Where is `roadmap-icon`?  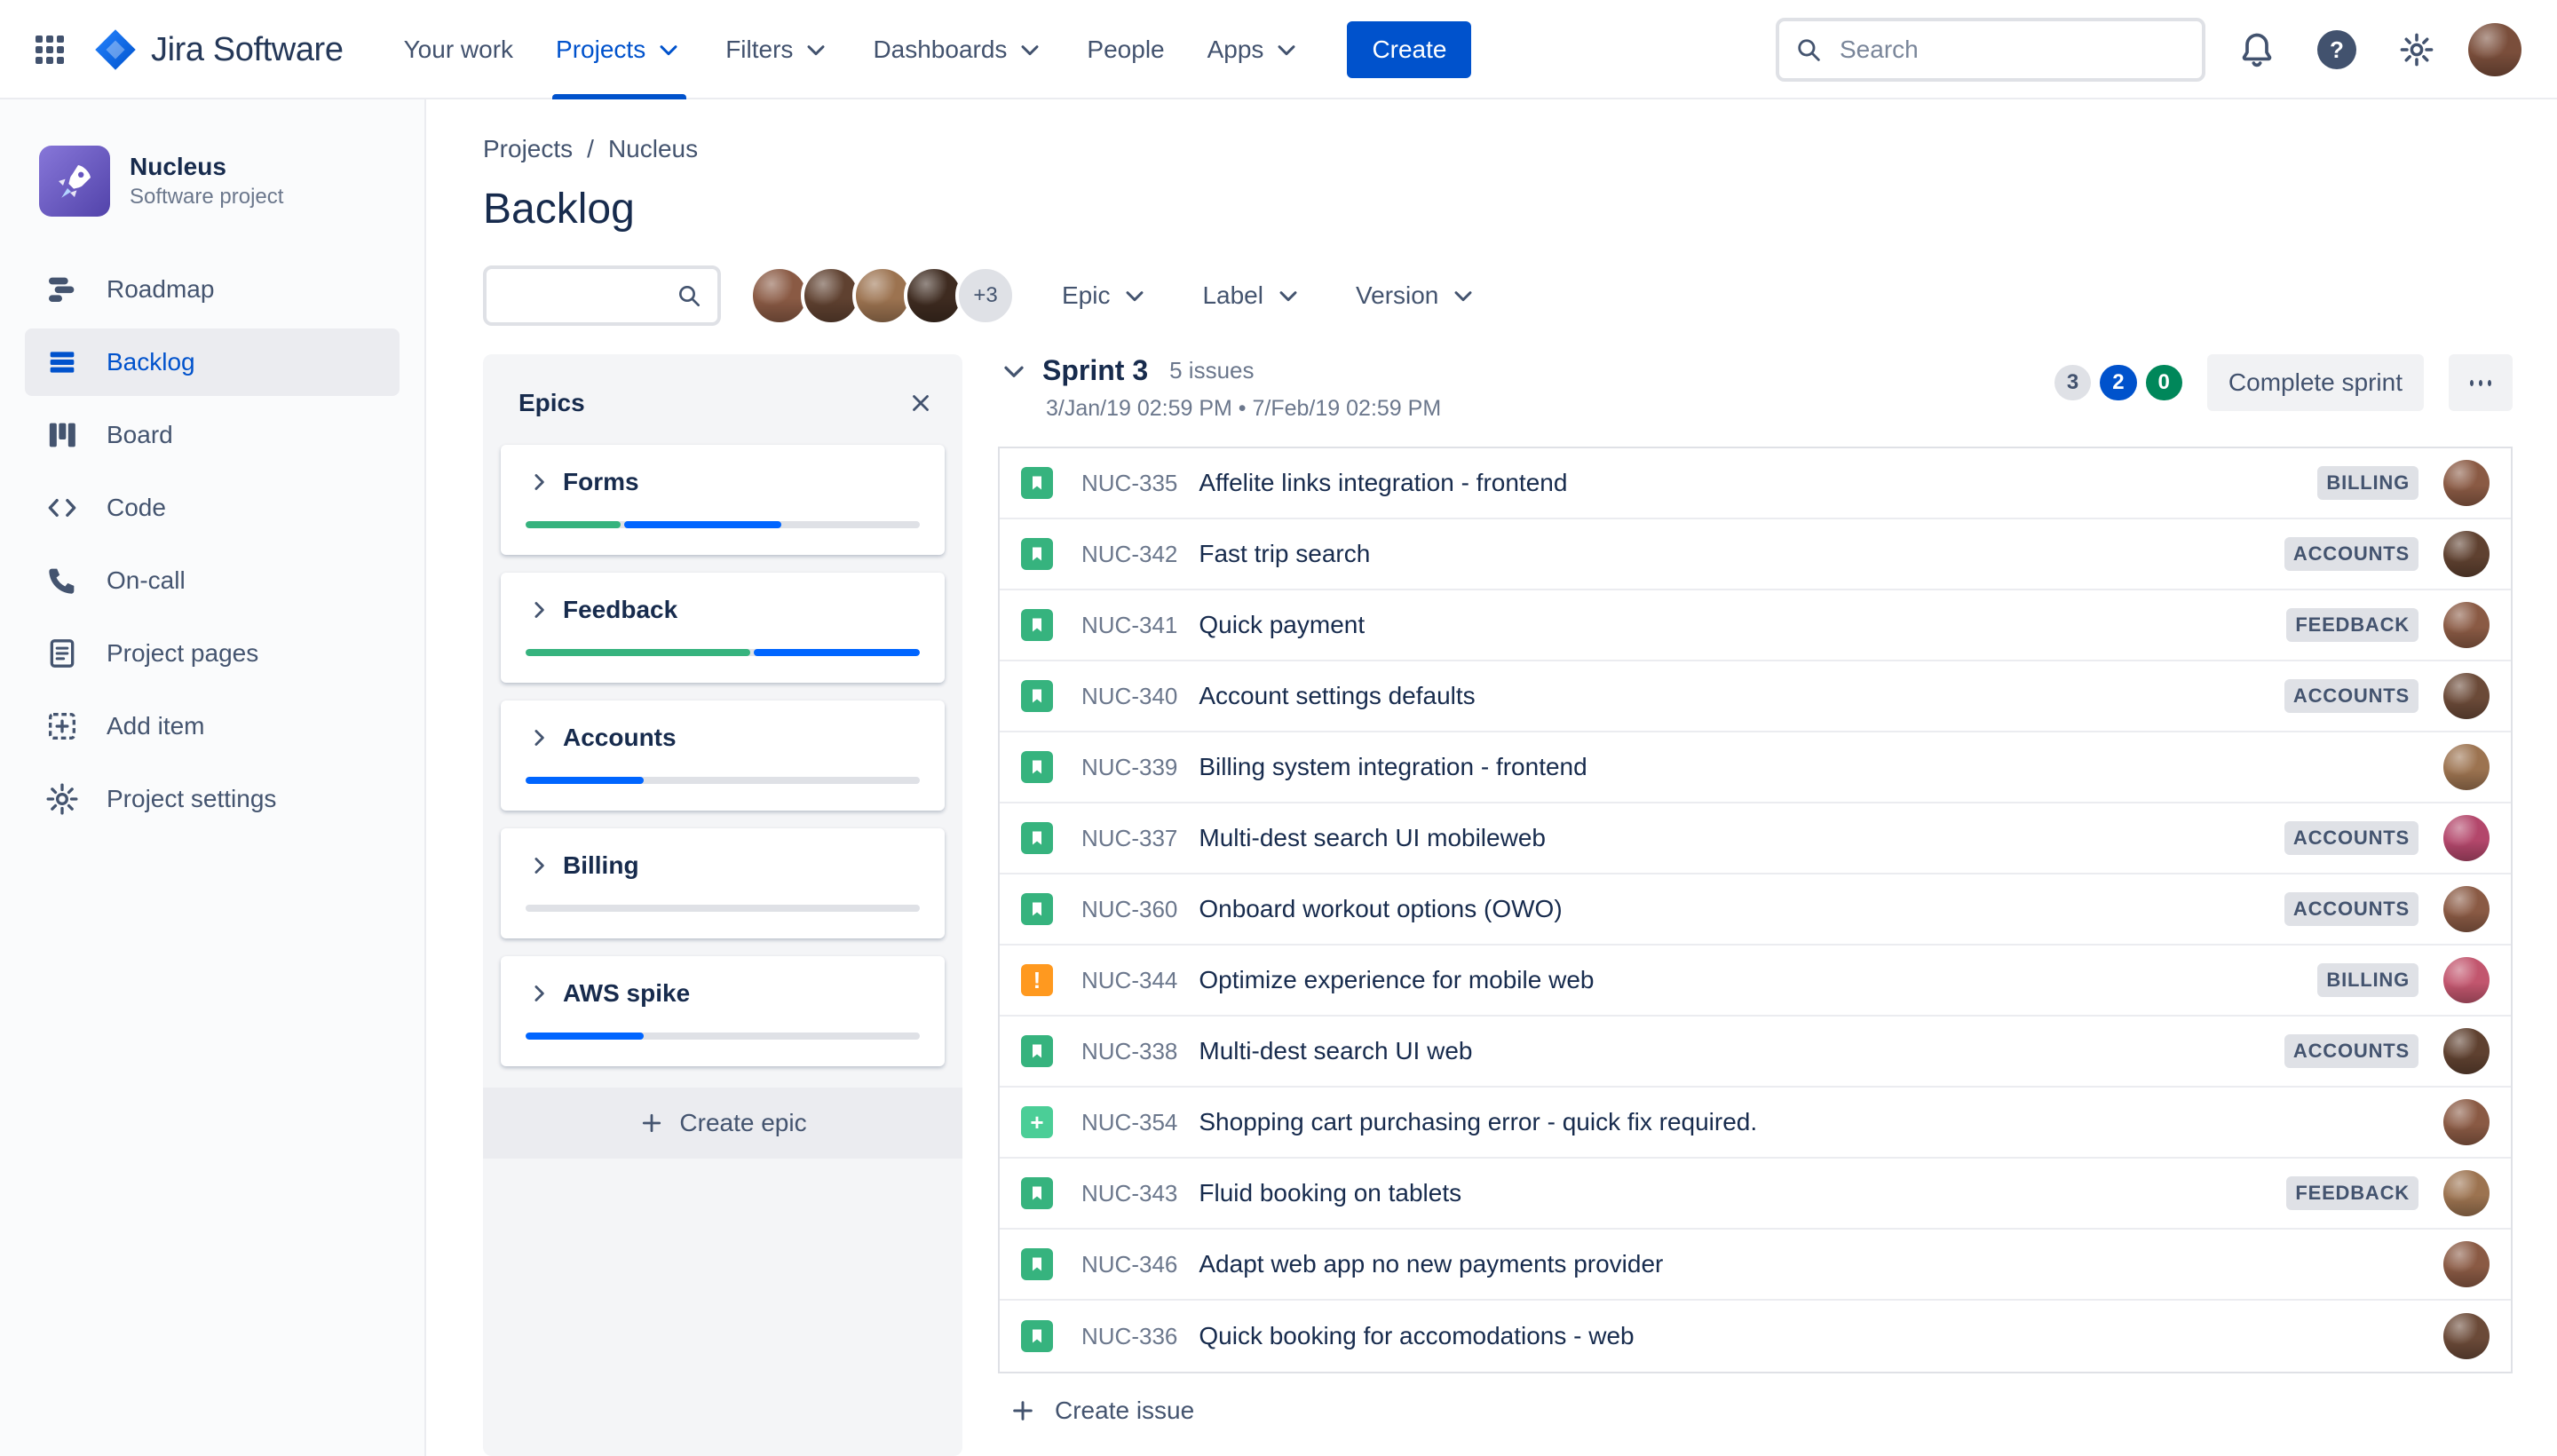
roadmap-icon is located at coordinates (62, 289).